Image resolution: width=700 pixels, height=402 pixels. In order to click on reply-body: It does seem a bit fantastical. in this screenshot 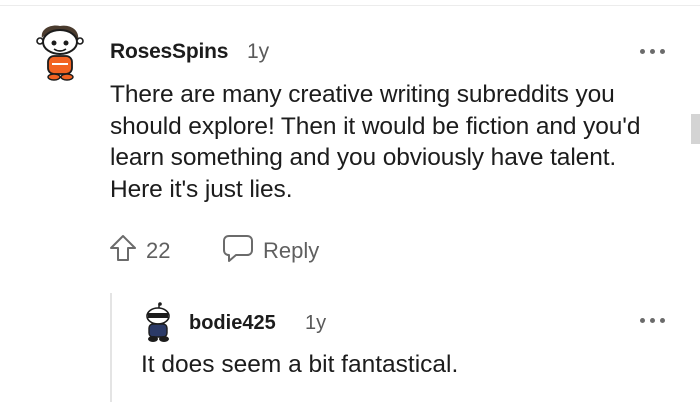, I will do `click(300, 364)`.